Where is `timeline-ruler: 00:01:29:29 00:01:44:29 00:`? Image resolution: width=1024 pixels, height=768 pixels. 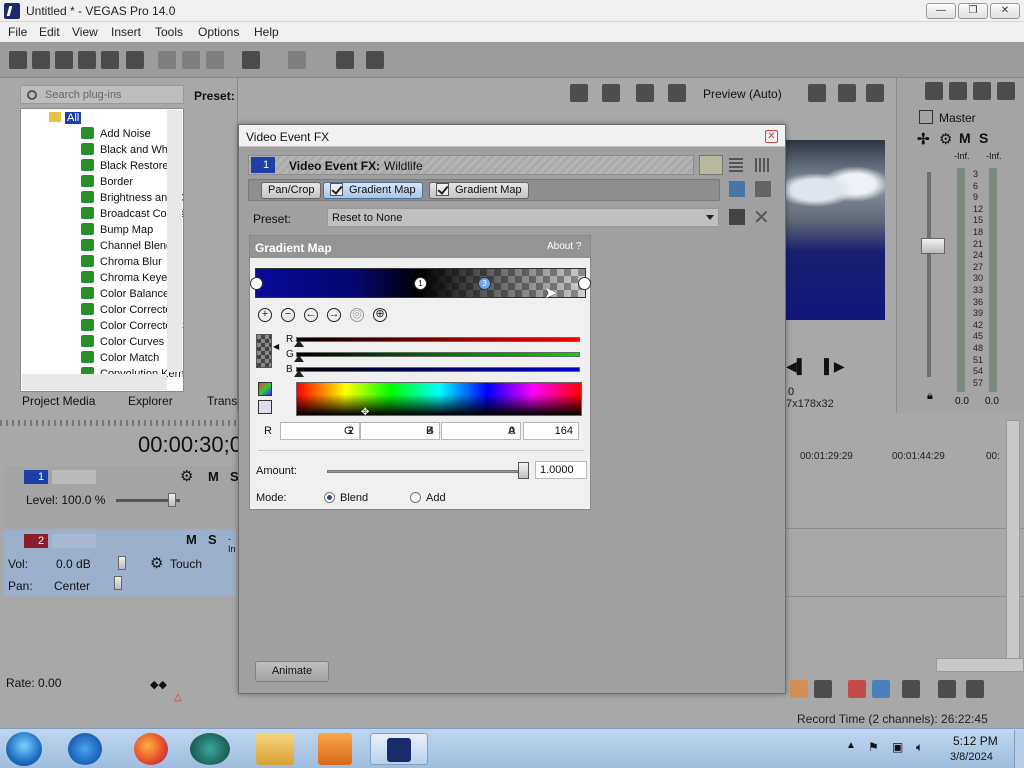 timeline-ruler: 00:01:29:29 00:01:44:29 00: is located at coordinates (905, 457).